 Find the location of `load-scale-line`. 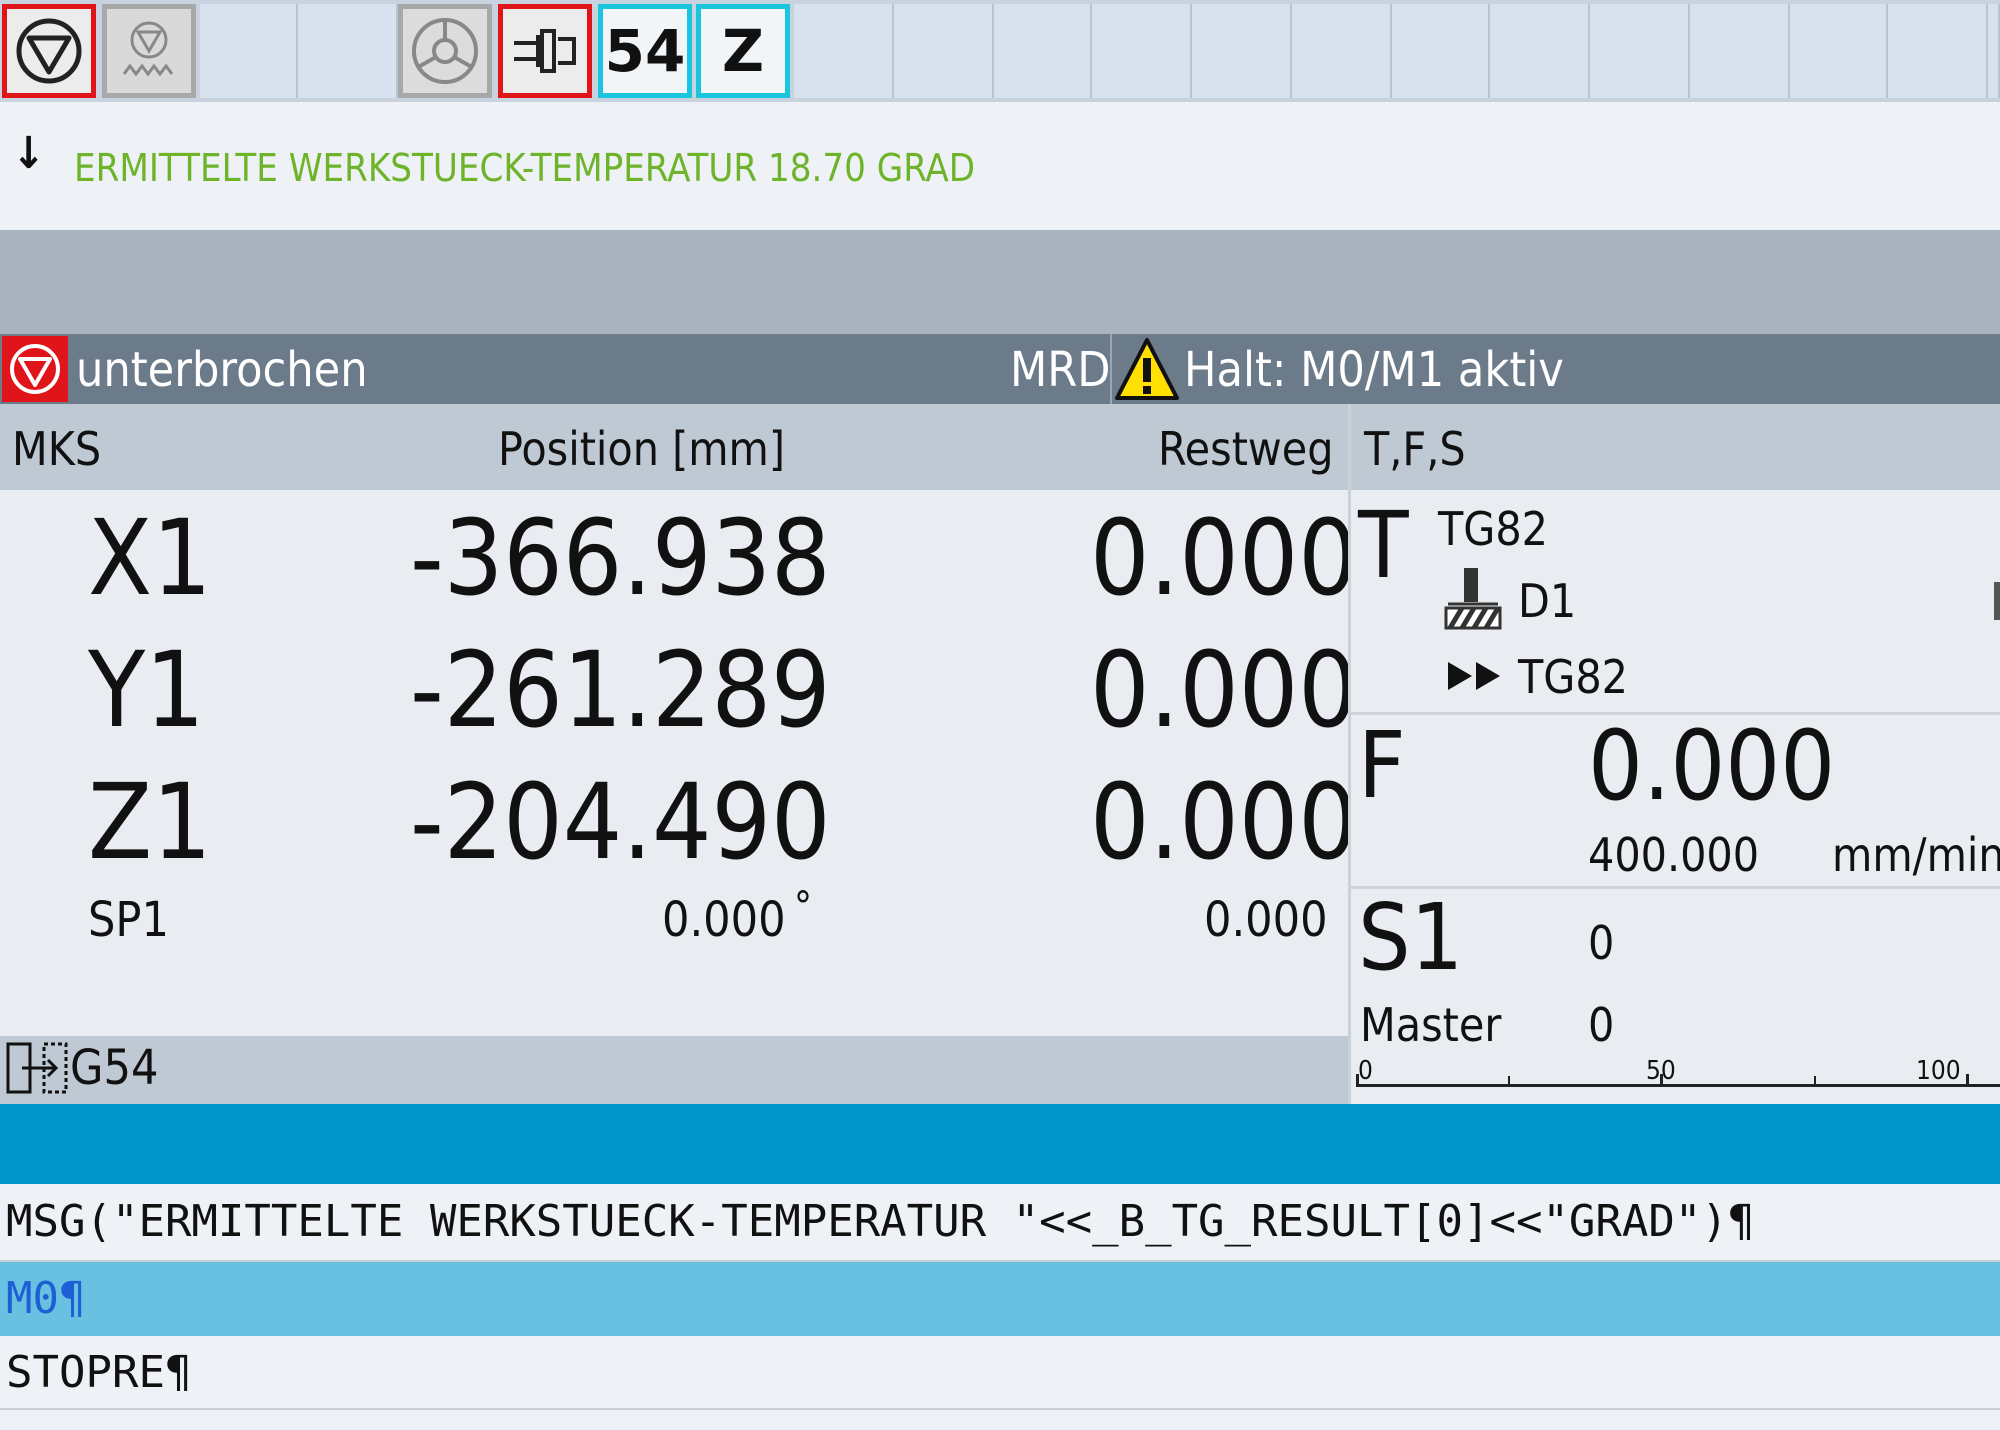

load-scale-line is located at coordinates (1678, 1085).